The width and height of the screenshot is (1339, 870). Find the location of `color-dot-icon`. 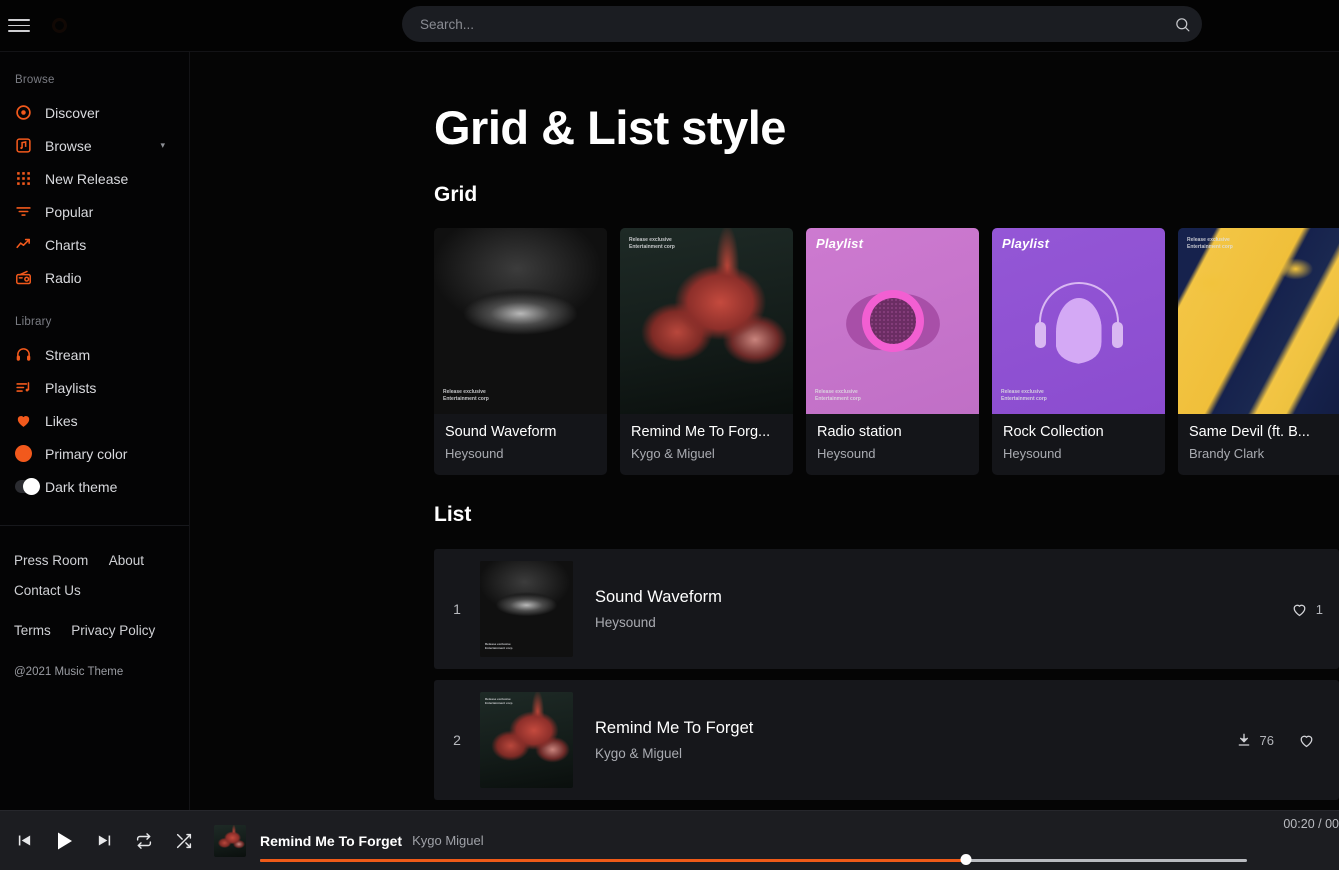

color-dot-icon is located at coordinates (27, 453).